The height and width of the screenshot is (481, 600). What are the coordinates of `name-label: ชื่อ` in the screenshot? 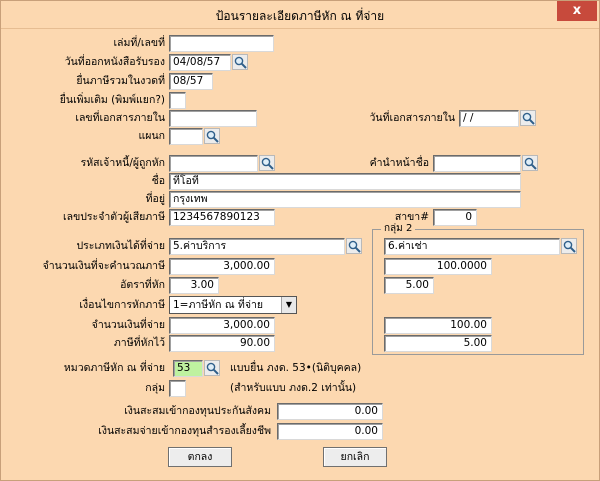 It's located at (158, 181).